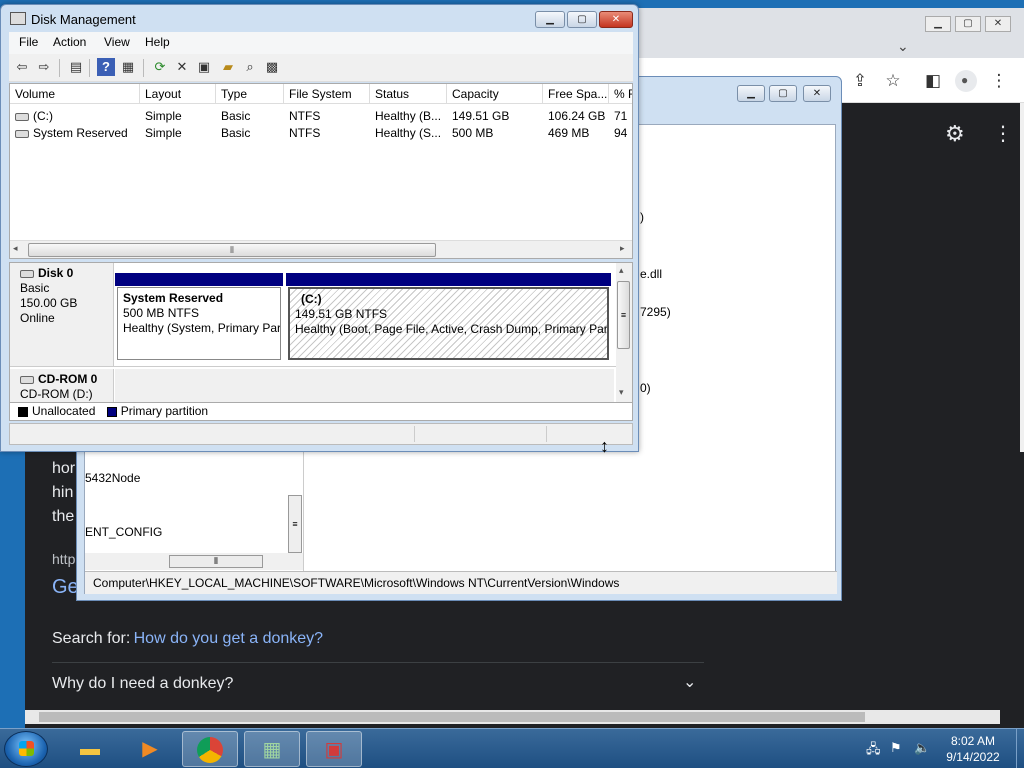 Image resolution: width=1024 pixels, height=768 pixels. Describe the element at coordinates (452, 717) in the screenshot. I see `scrollbar-thumb` at that location.